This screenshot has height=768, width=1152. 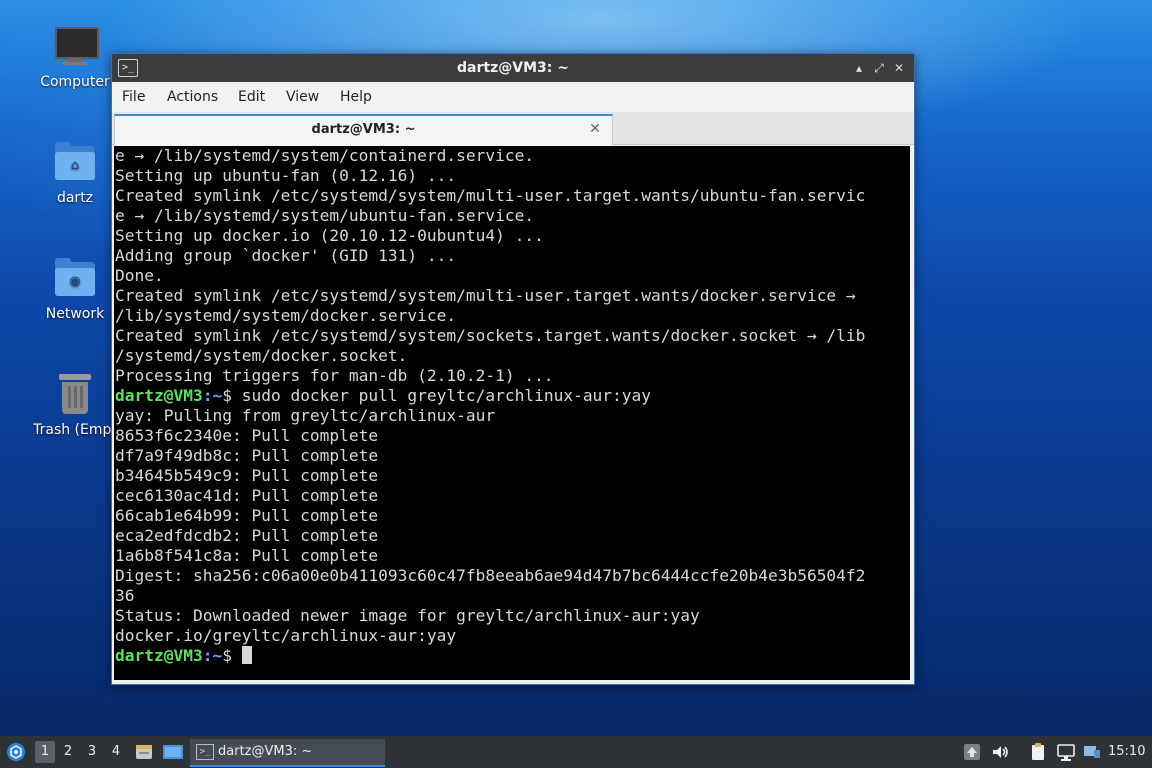 I want to click on text-cursor, so click(x=246, y=655).